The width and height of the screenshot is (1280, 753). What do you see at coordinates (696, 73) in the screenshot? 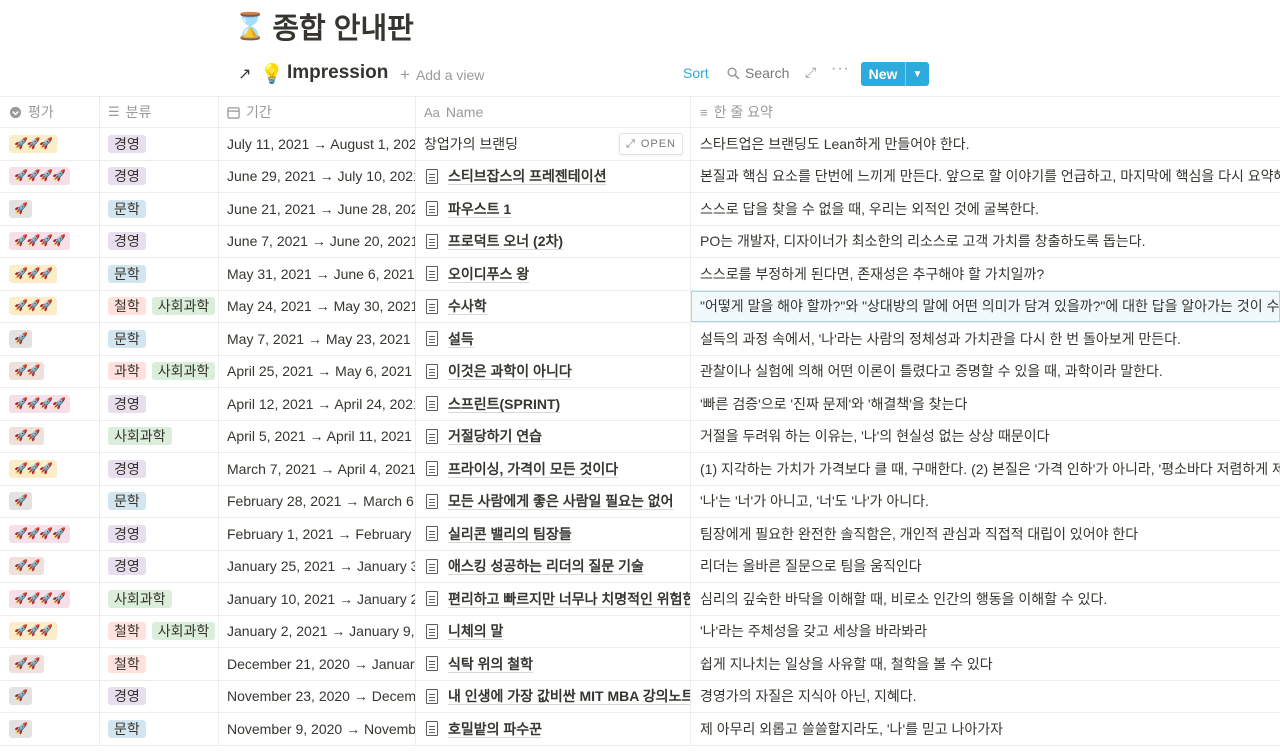
I see `sort-button: Sort` at bounding box center [696, 73].